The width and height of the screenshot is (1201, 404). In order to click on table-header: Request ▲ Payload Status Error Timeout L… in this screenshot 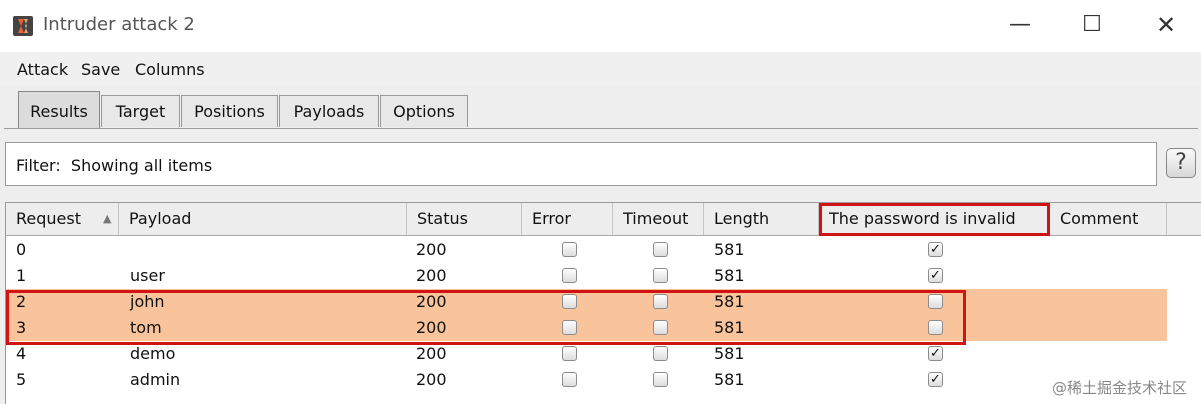, I will do `click(603, 219)`.